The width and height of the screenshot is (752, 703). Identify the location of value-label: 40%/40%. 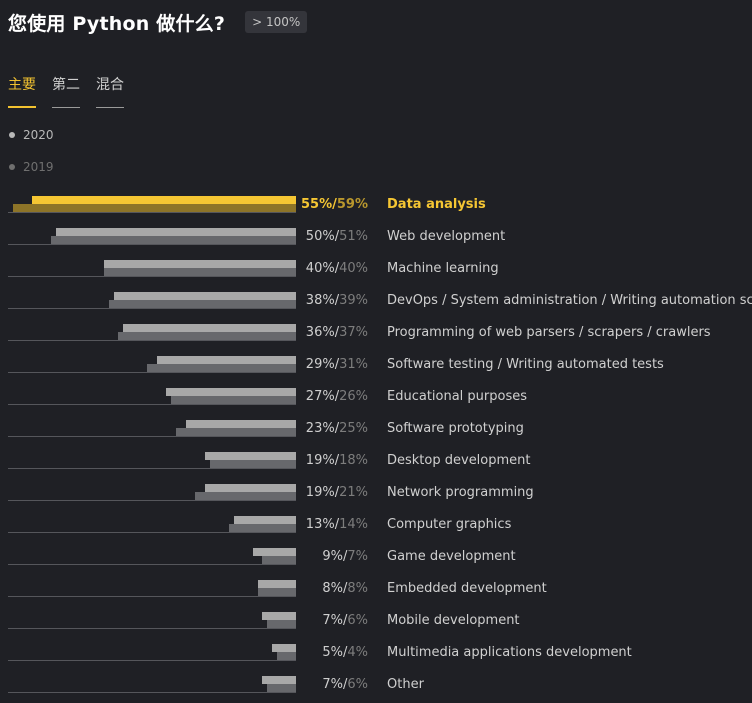
(329, 268).